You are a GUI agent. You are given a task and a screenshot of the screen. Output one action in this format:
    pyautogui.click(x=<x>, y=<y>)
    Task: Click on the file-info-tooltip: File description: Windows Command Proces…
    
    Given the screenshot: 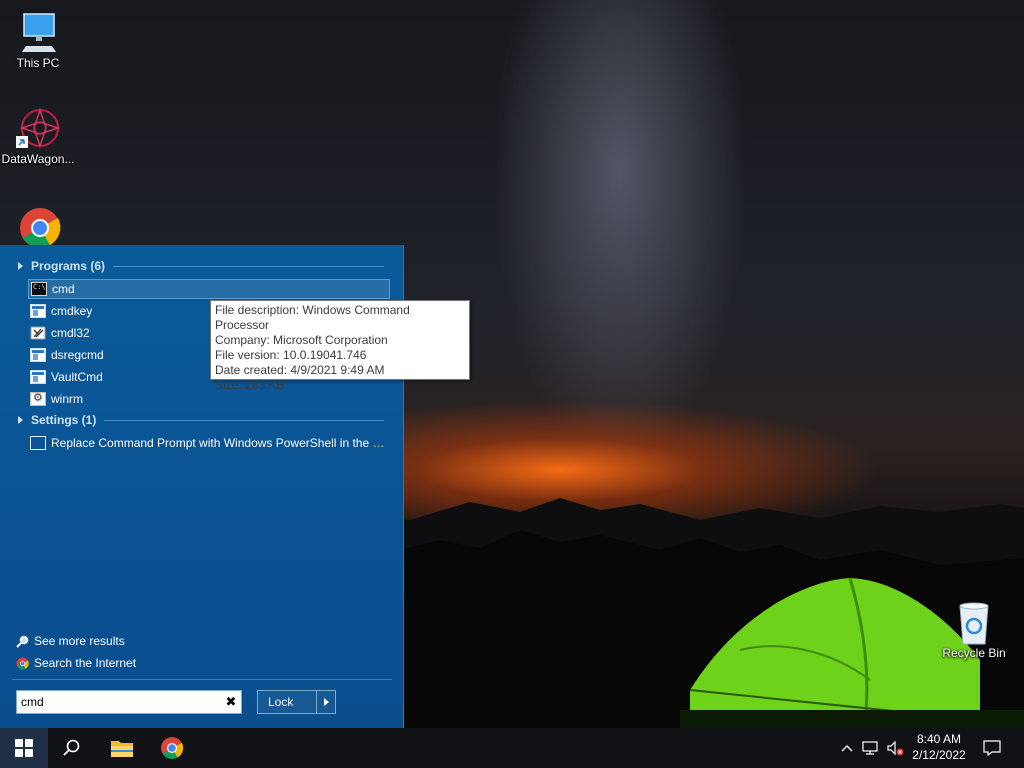 What is the action you would take?
    pyautogui.click(x=340, y=346)
    